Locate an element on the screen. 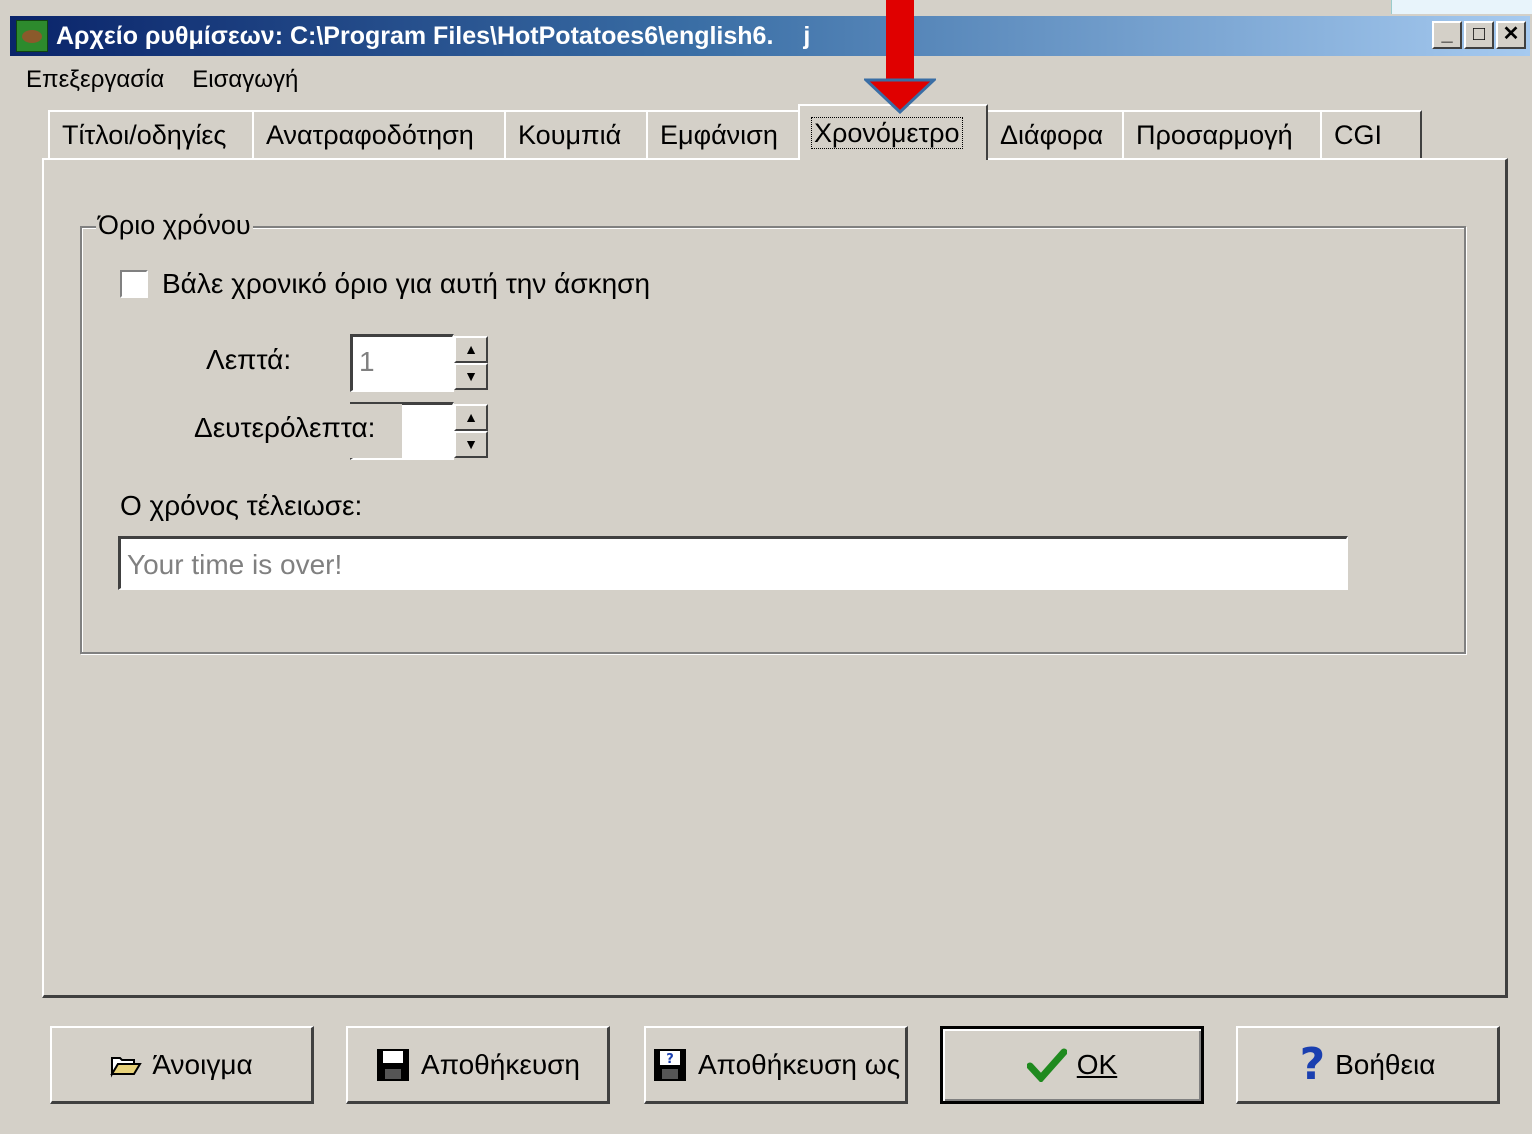  save-button: Αποθήκευση is located at coordinates (478, 1065).